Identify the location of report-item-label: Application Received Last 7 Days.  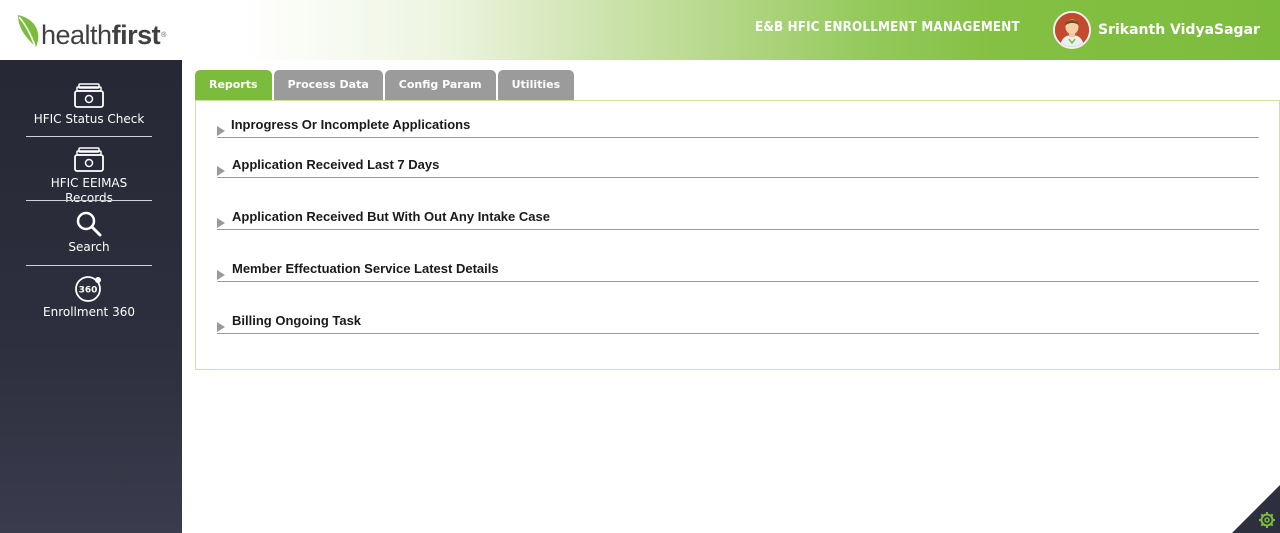
(336, 164).